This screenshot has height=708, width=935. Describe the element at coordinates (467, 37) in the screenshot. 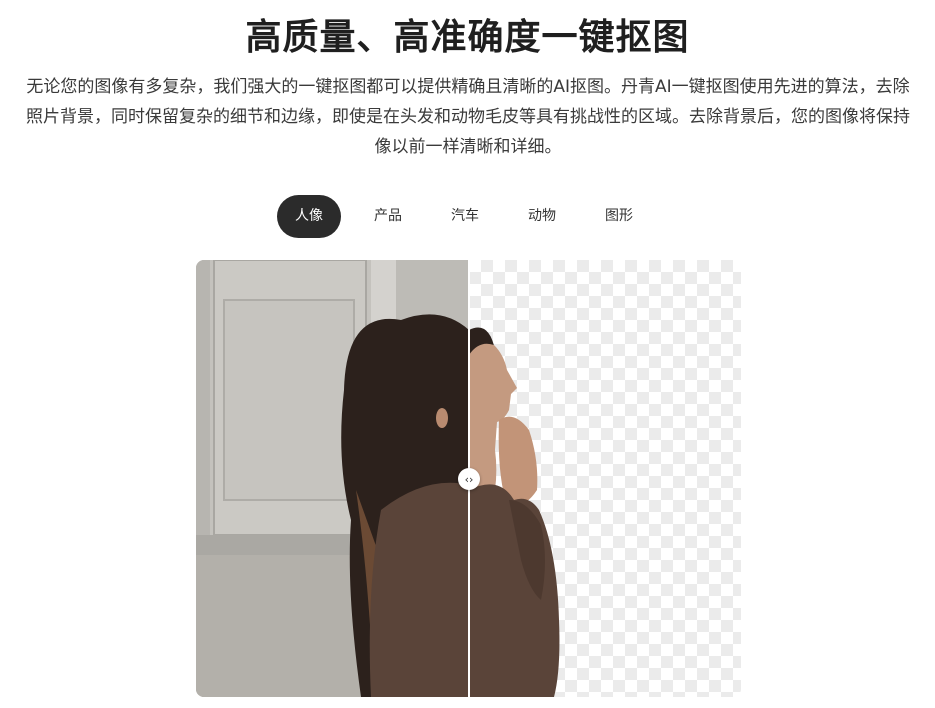

I see `page-title: 高质量、高准确度一键抠图` at that location.